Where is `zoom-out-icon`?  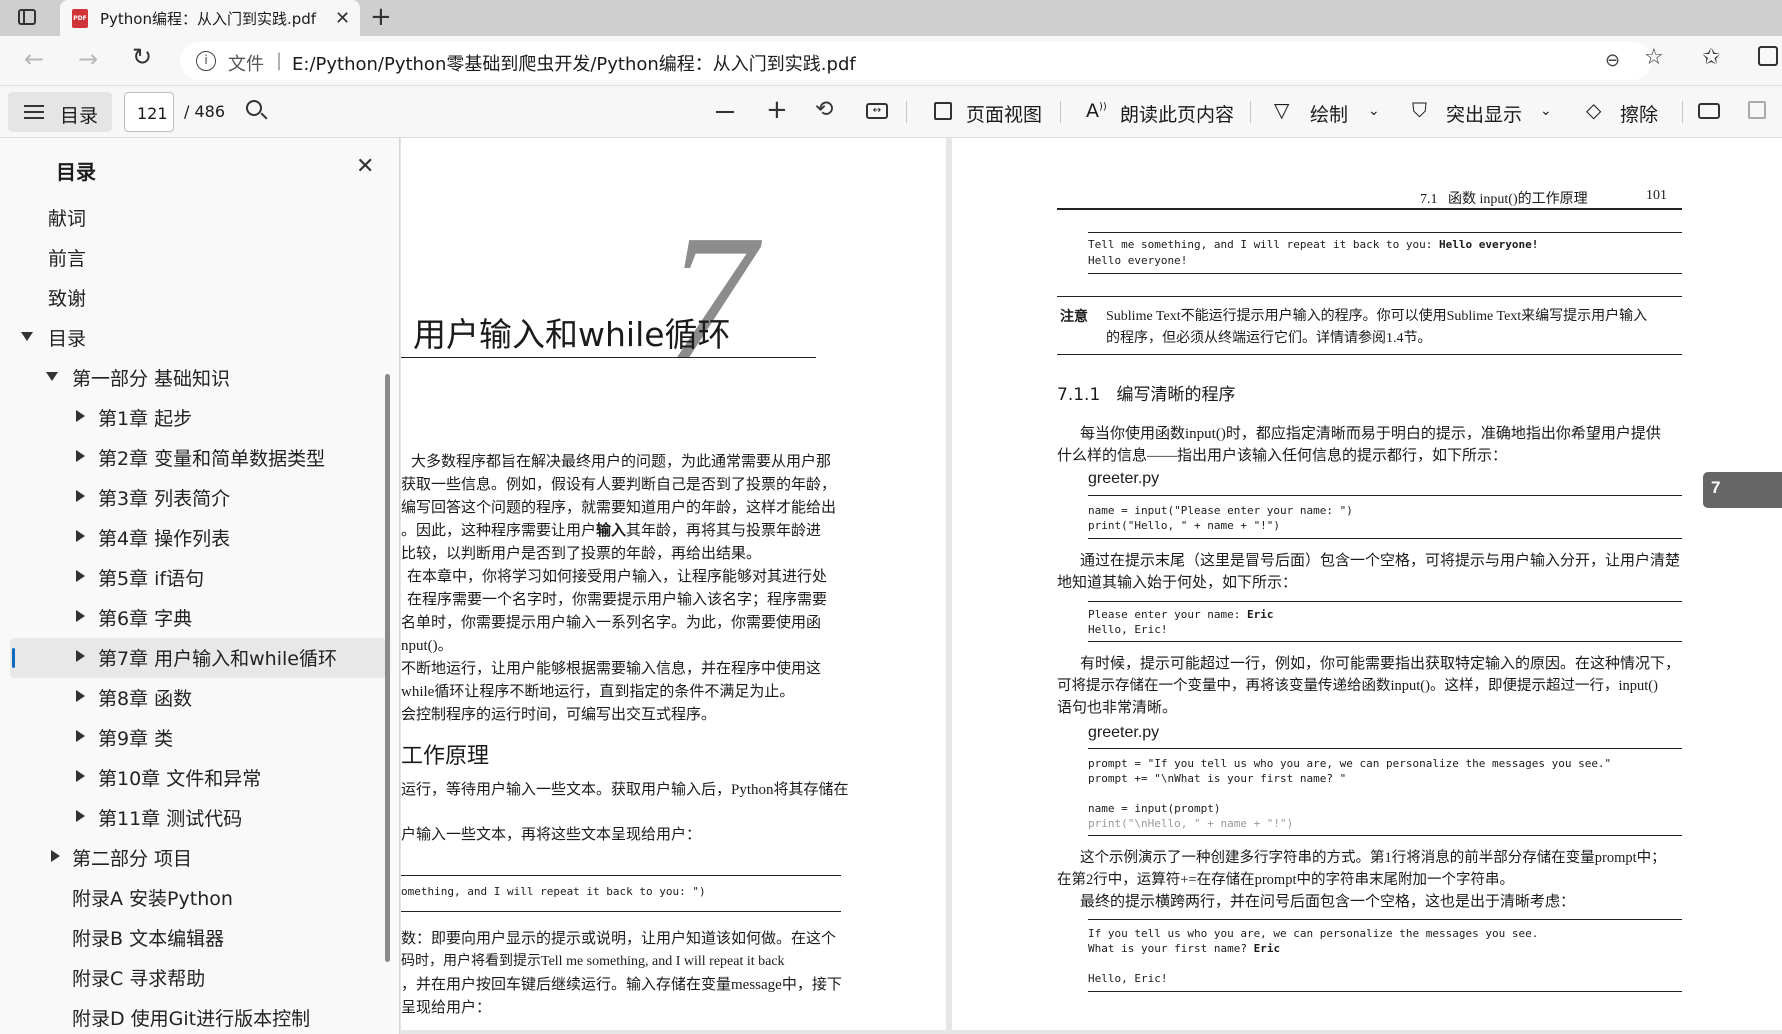
zoom-out-icon is located at coordinates (725, 112).